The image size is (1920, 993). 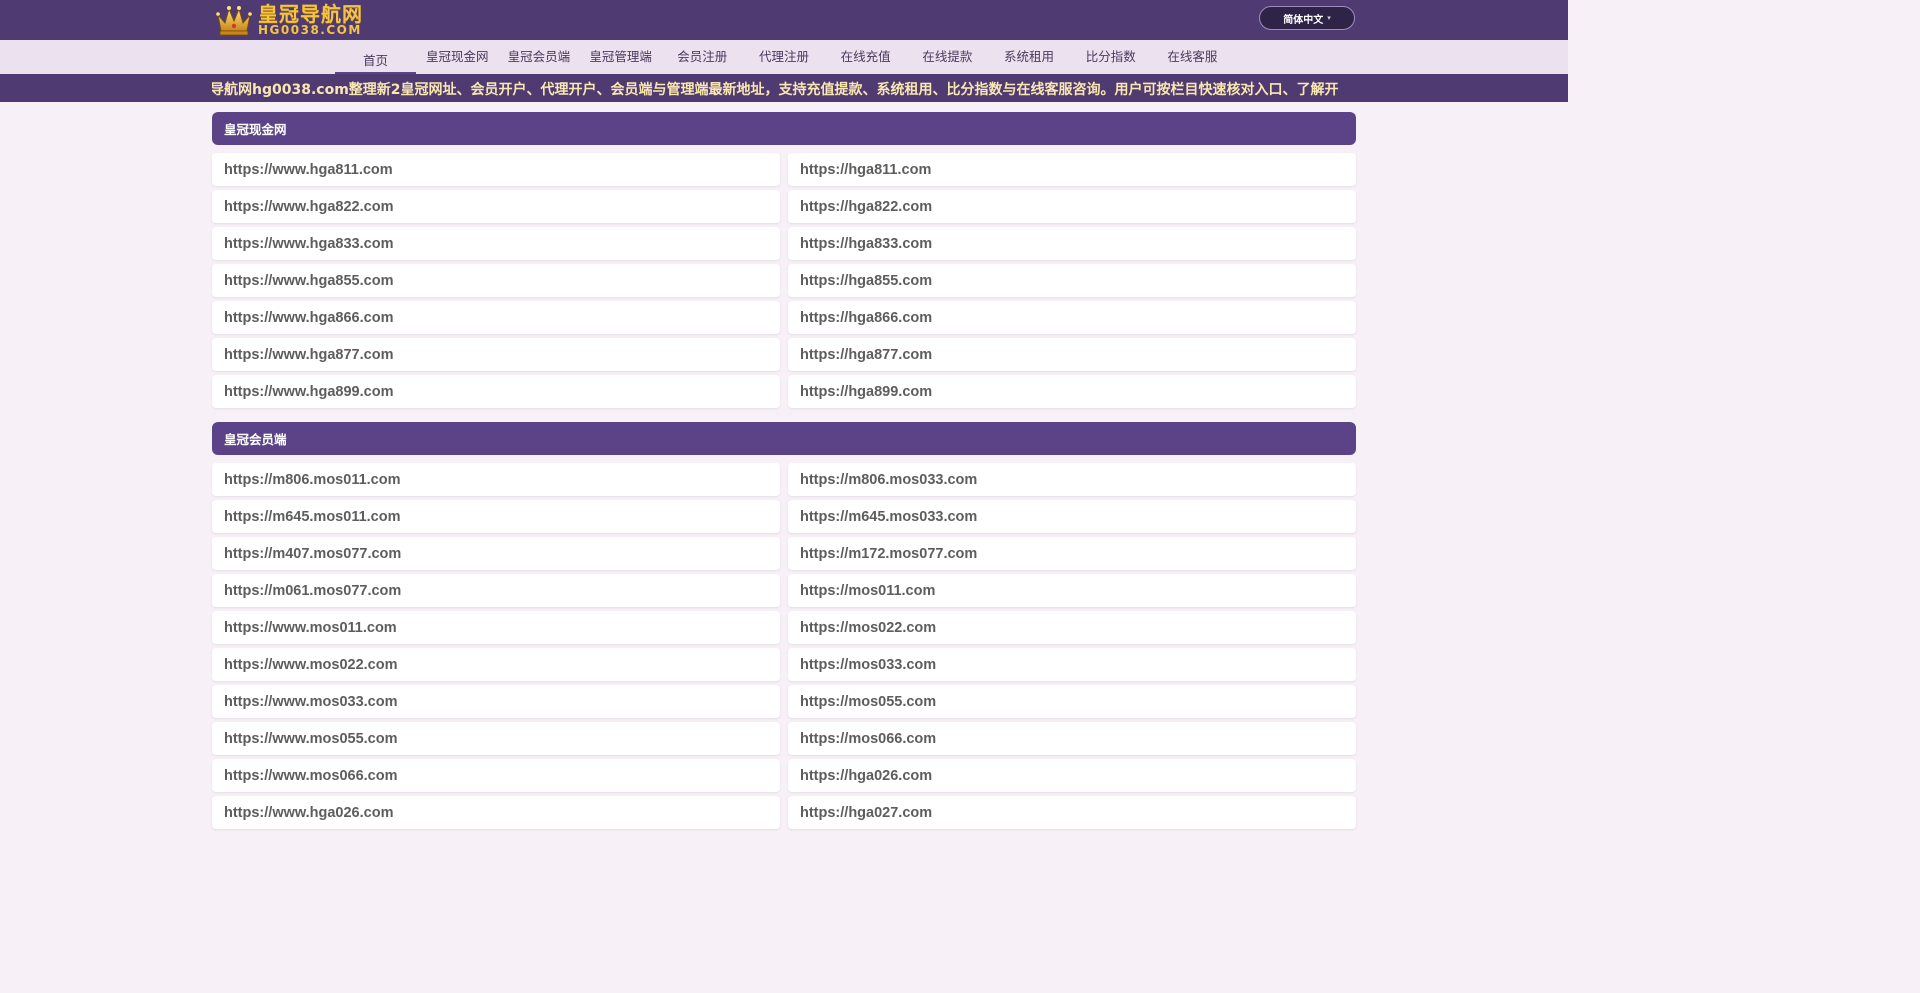 I want to click on nav-item-score-index: 比分指数, so click(x=1111, y=60).